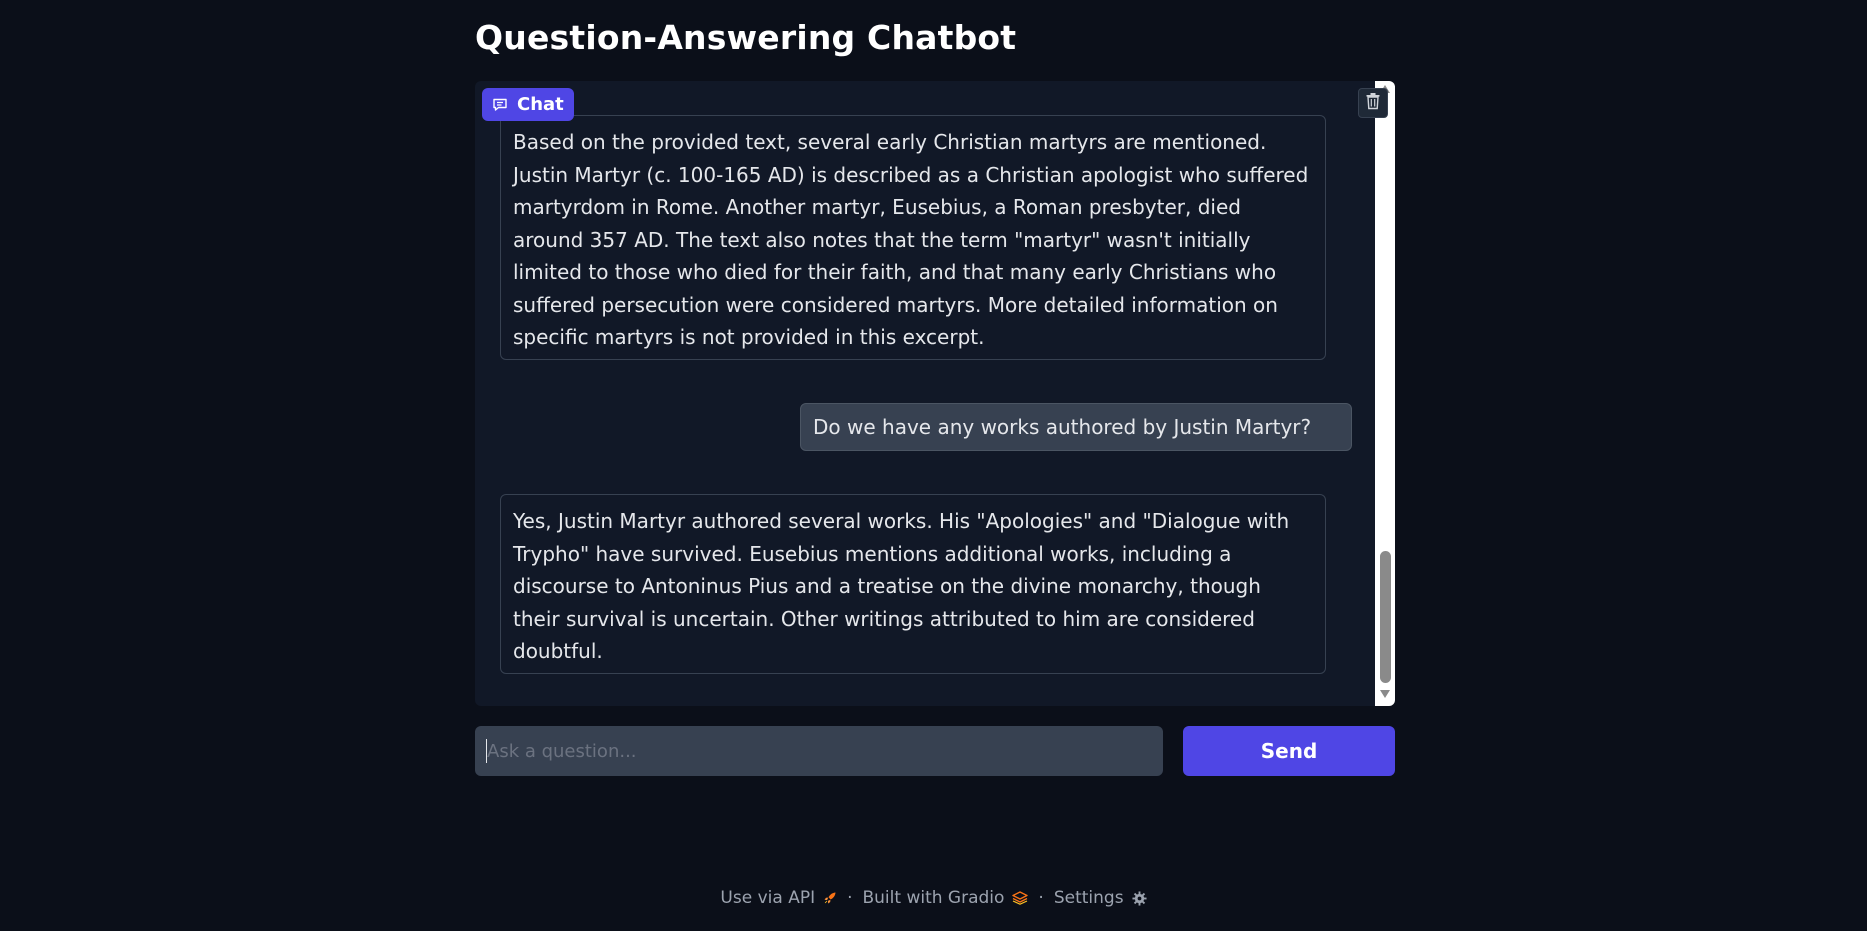 The image size is (1867, 931). I want to click on built-with-gradio-link: Built with Gradio, so click(946, 898).